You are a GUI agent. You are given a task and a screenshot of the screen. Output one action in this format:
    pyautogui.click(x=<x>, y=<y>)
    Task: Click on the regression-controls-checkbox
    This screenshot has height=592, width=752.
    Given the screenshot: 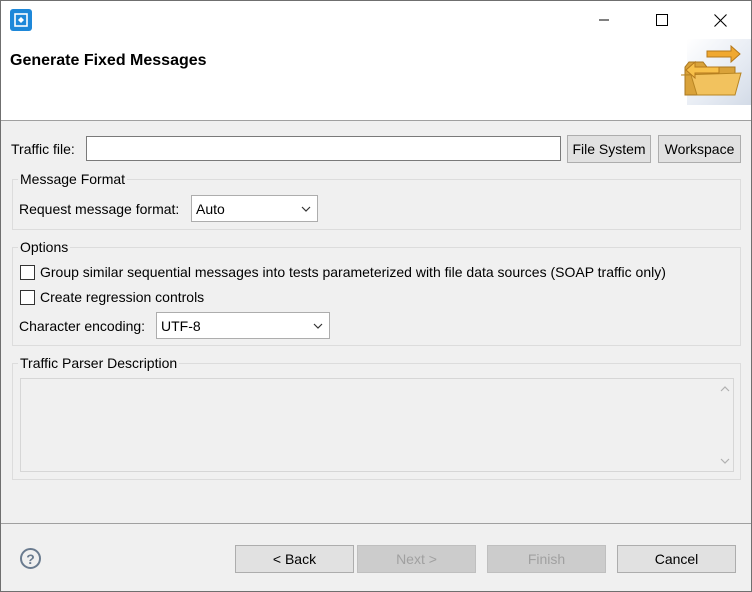 What is the action you would take?
    pyautogui.click(x=27, y=297)
    